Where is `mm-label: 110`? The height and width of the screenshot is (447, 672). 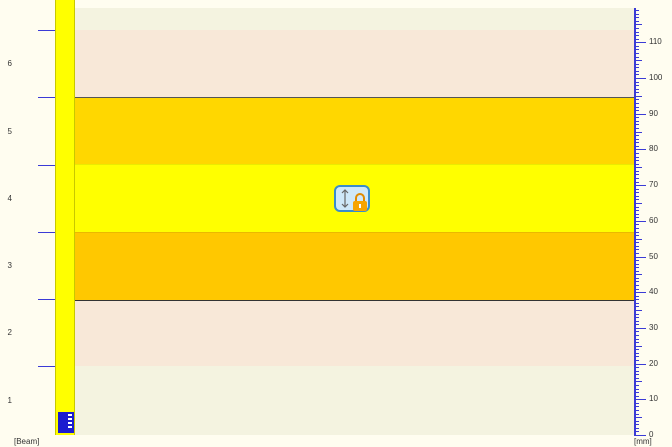
mm-label: 110 is located at coordinates (655, 41).